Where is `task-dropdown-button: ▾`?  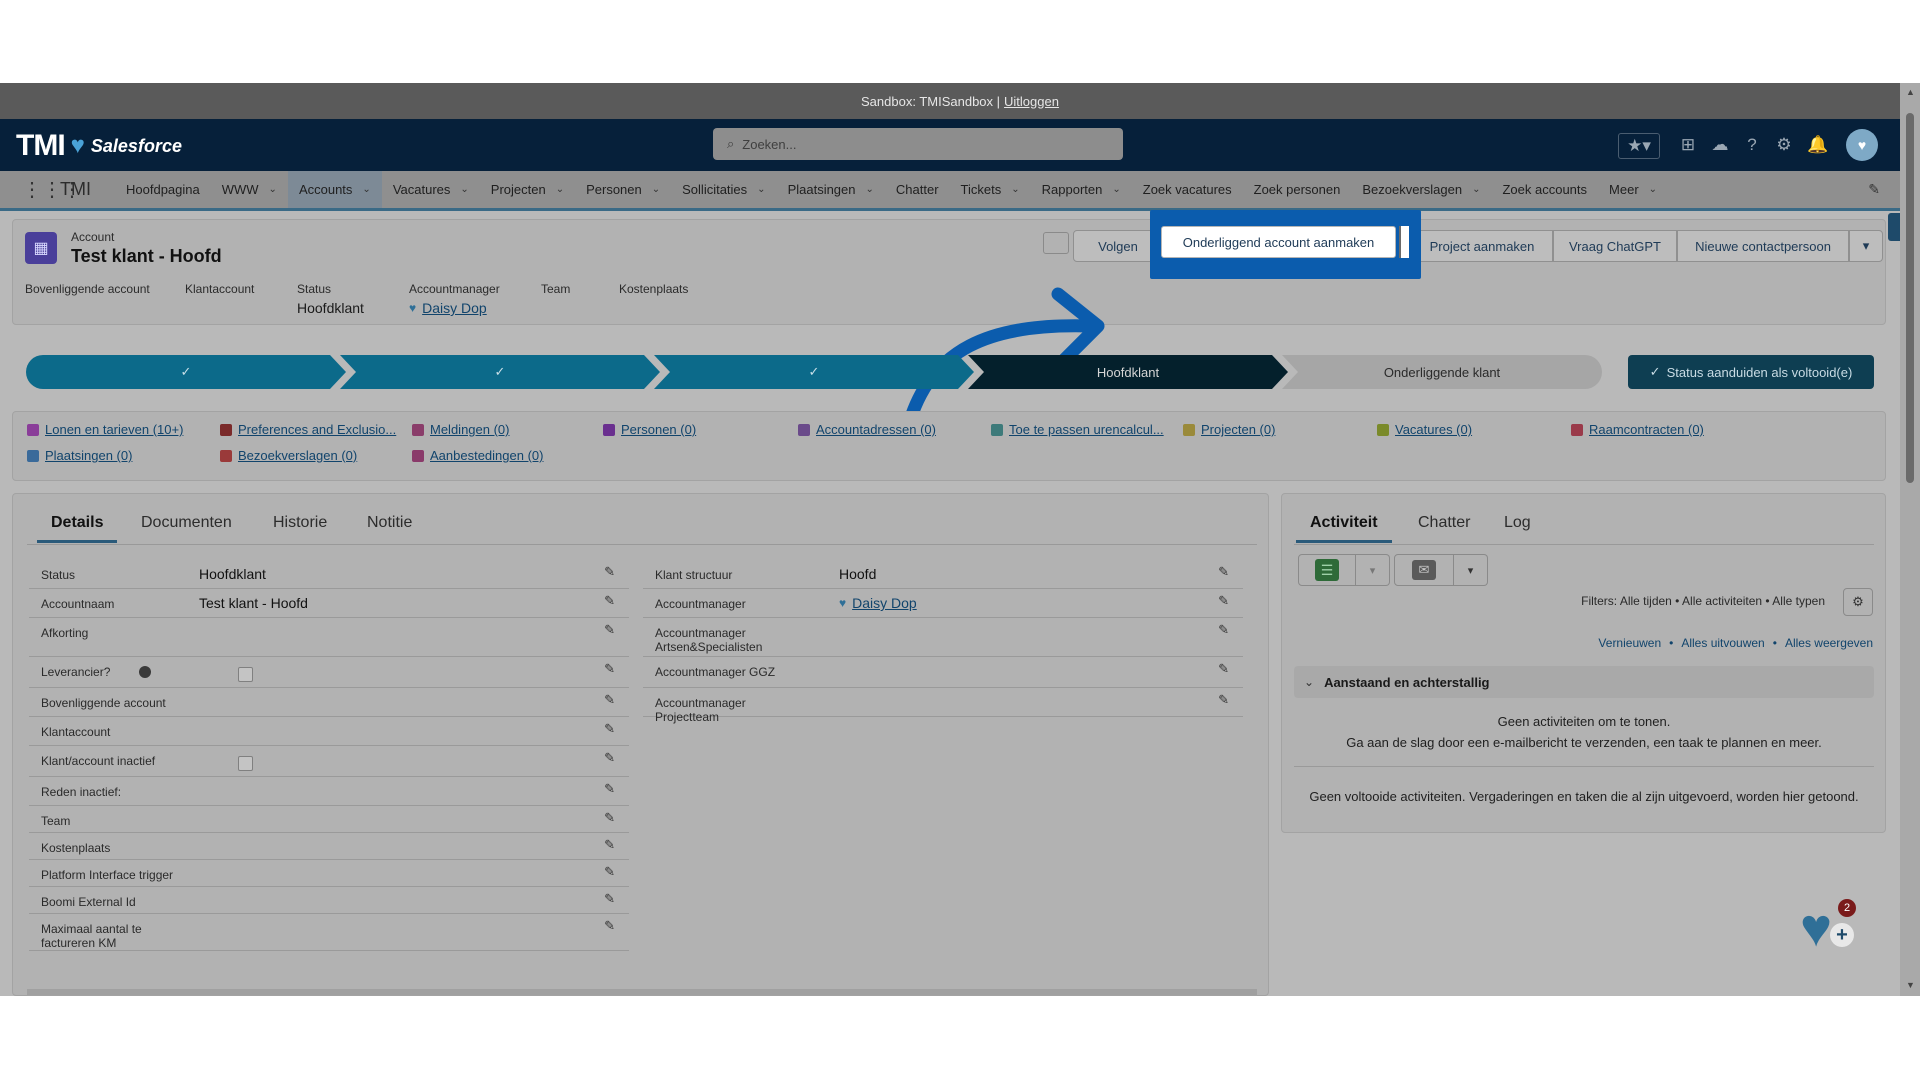
task-dropdown-button: ▾ is located at coordinates (1373, 570).